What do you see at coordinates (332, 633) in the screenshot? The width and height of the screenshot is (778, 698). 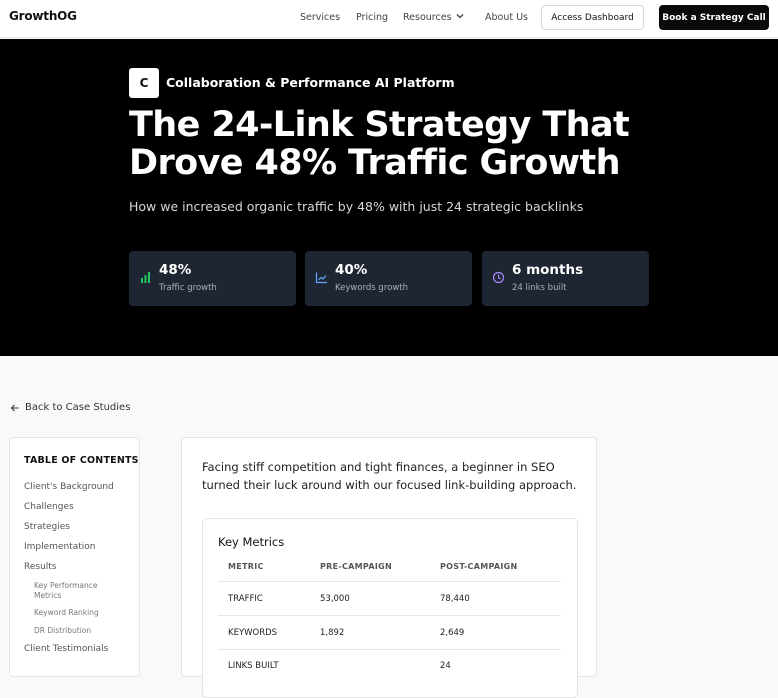 I see `table-cell-pre: 1,892` at bounding box center [332, 633].